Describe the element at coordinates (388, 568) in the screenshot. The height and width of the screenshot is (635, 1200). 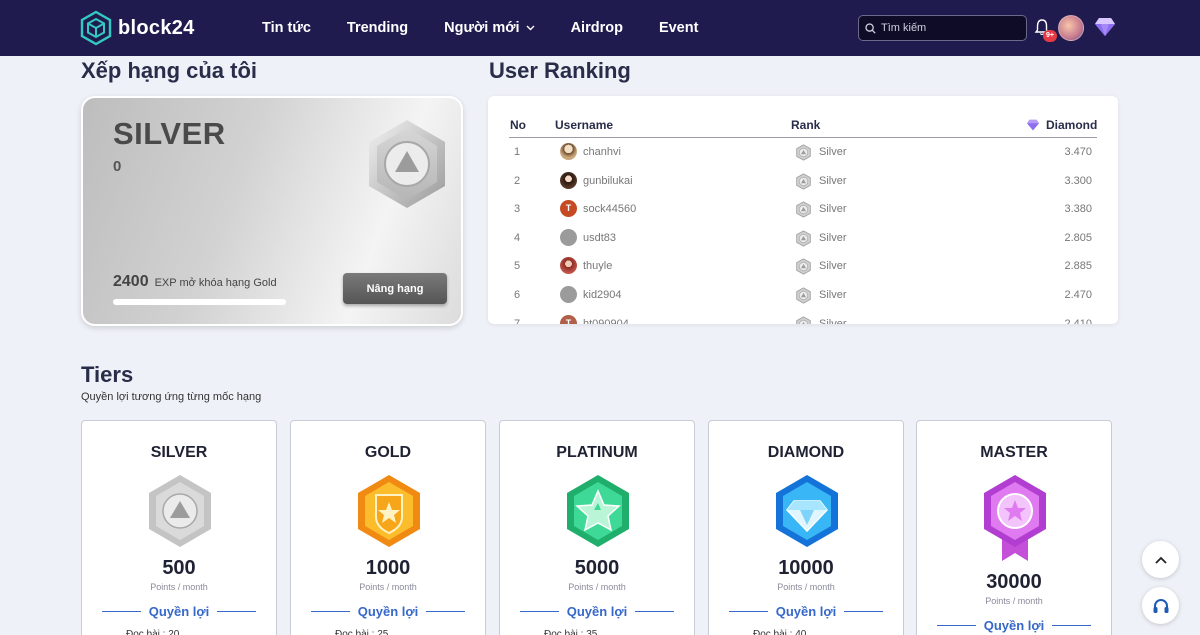
I see `tier-points: 1000` at that location.